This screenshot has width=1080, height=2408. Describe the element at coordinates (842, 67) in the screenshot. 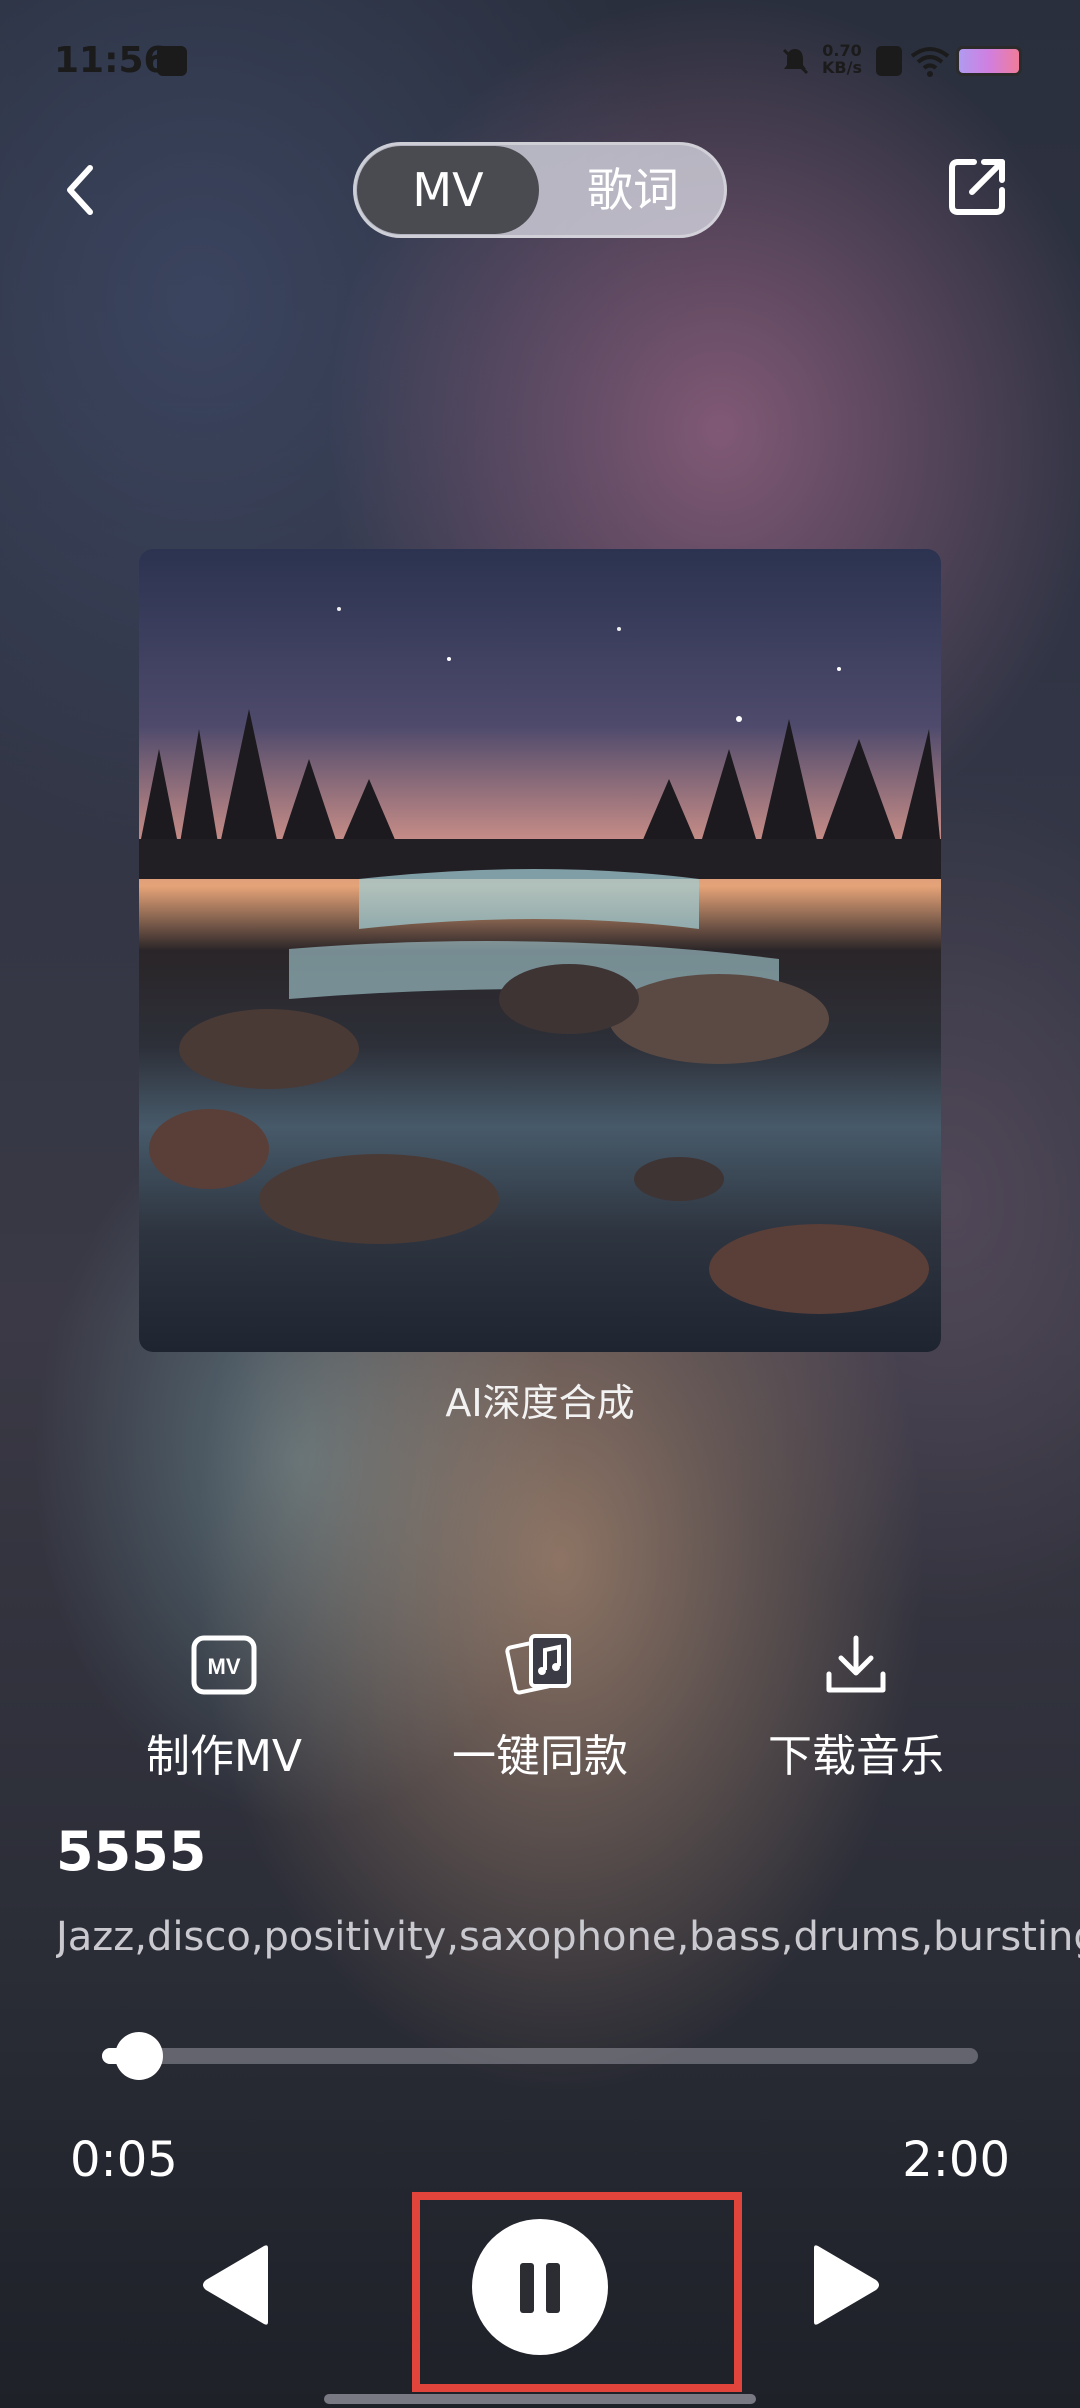

I see `net-speed-unit: KB/s` at that location.